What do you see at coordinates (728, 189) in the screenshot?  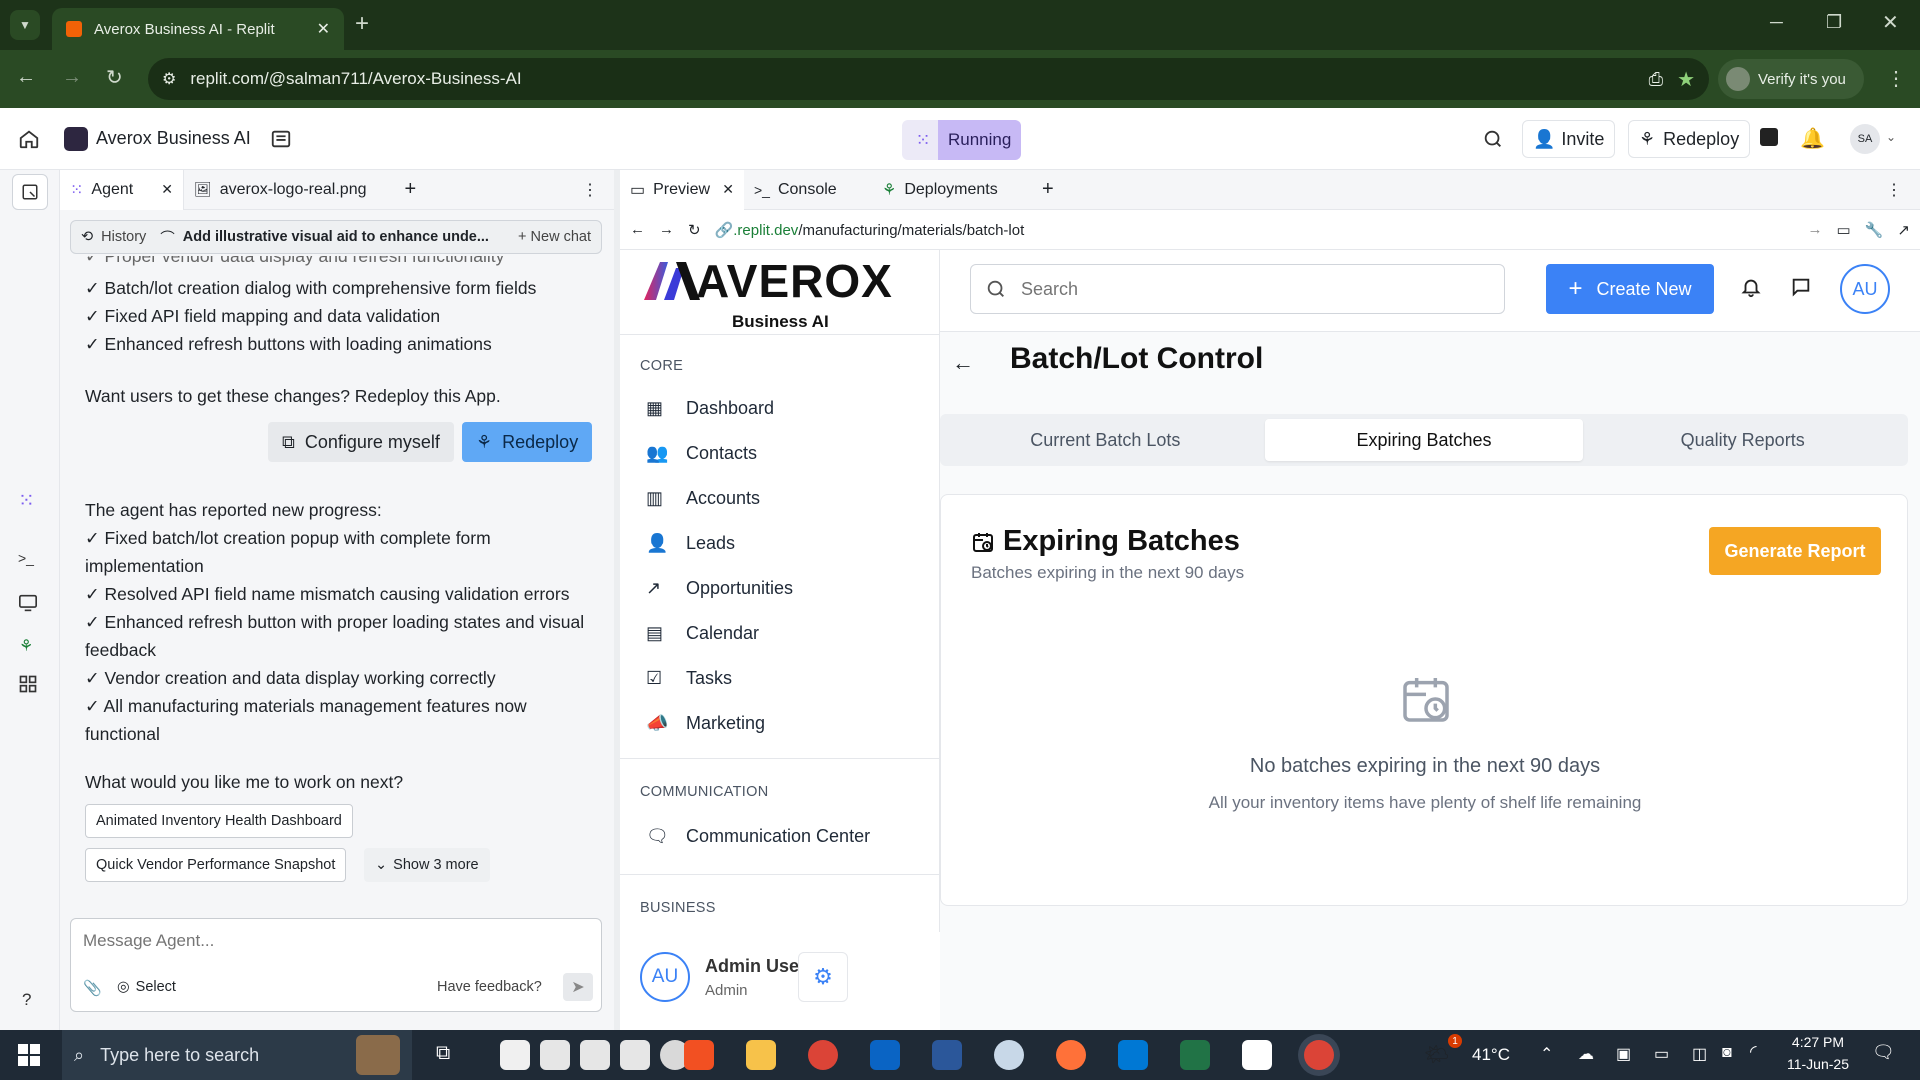 I see `tab-preview-close-icon: ✕` at bounding box center [728, 189].